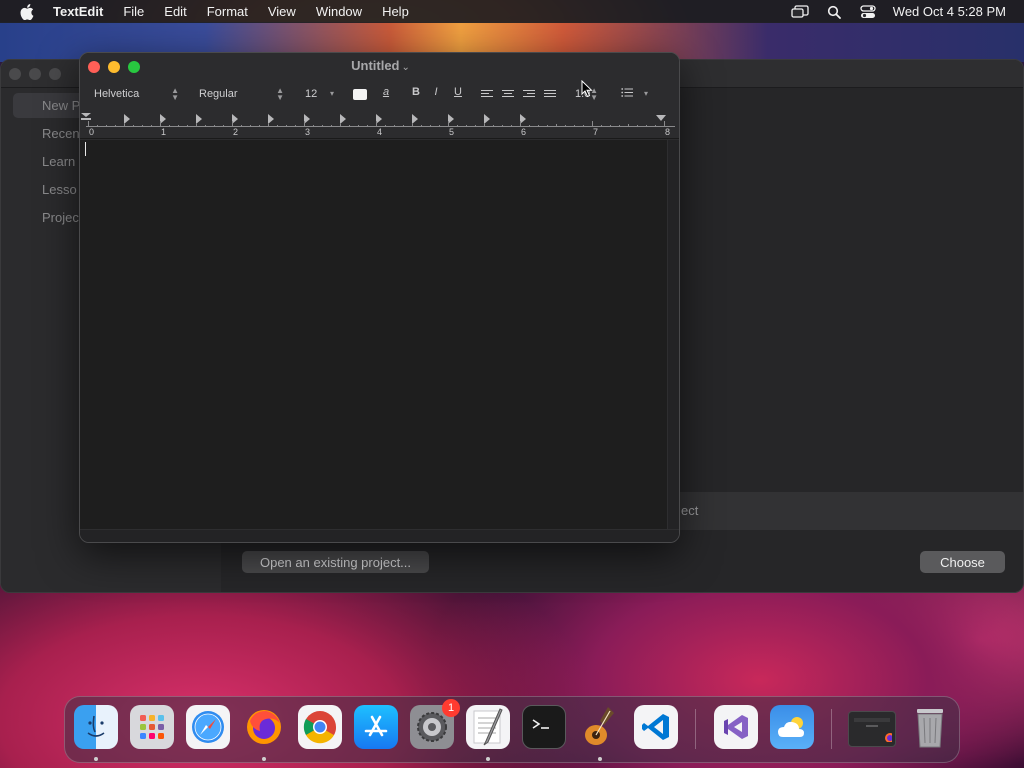 The image size is (1024, 768). I want to click on list-style-select: ▾, so click(634, 94).